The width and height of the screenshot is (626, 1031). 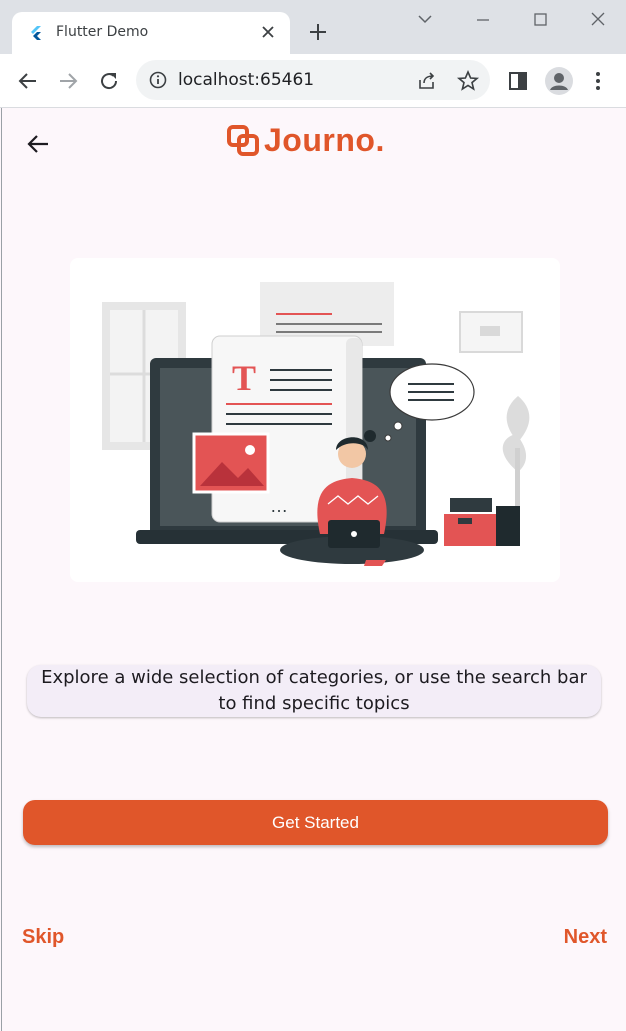 What do you see at coordinates (425, 20) in the screenshot?
I see `chevron-down-icon` at bounding box center [425, 20].